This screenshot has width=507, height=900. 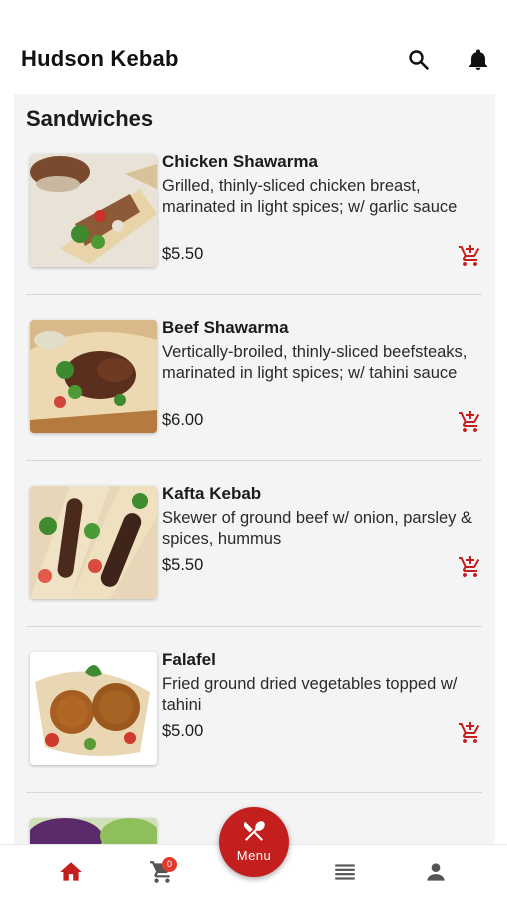 I want to click on app-title: Hudson Kebab, so click(x=100, y=58).